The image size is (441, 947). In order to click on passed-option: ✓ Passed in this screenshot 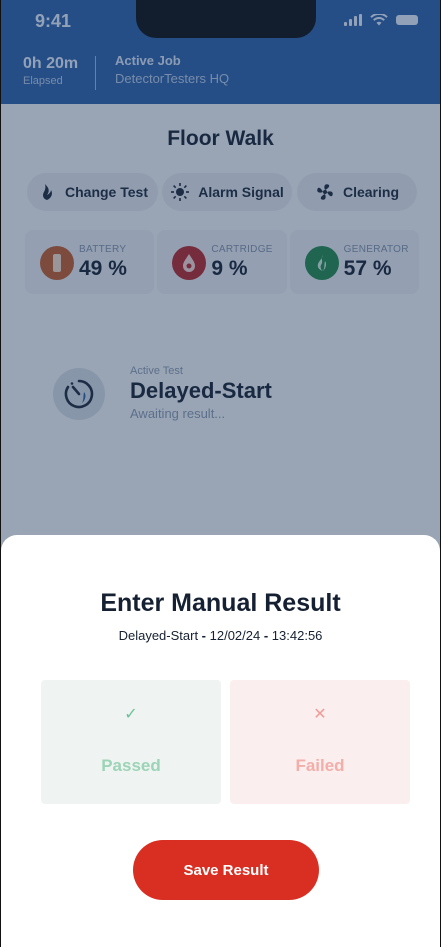, I will do `click(131, 742)`.